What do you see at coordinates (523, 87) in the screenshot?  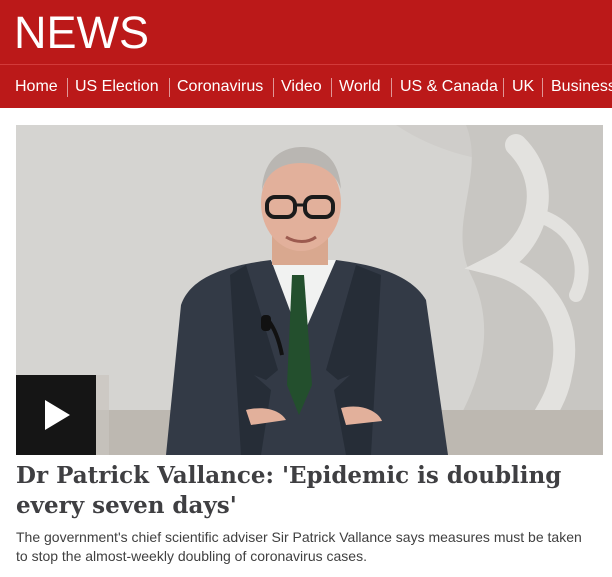 I see `nav-item-uk: UK` at bounding box center [523, 87].